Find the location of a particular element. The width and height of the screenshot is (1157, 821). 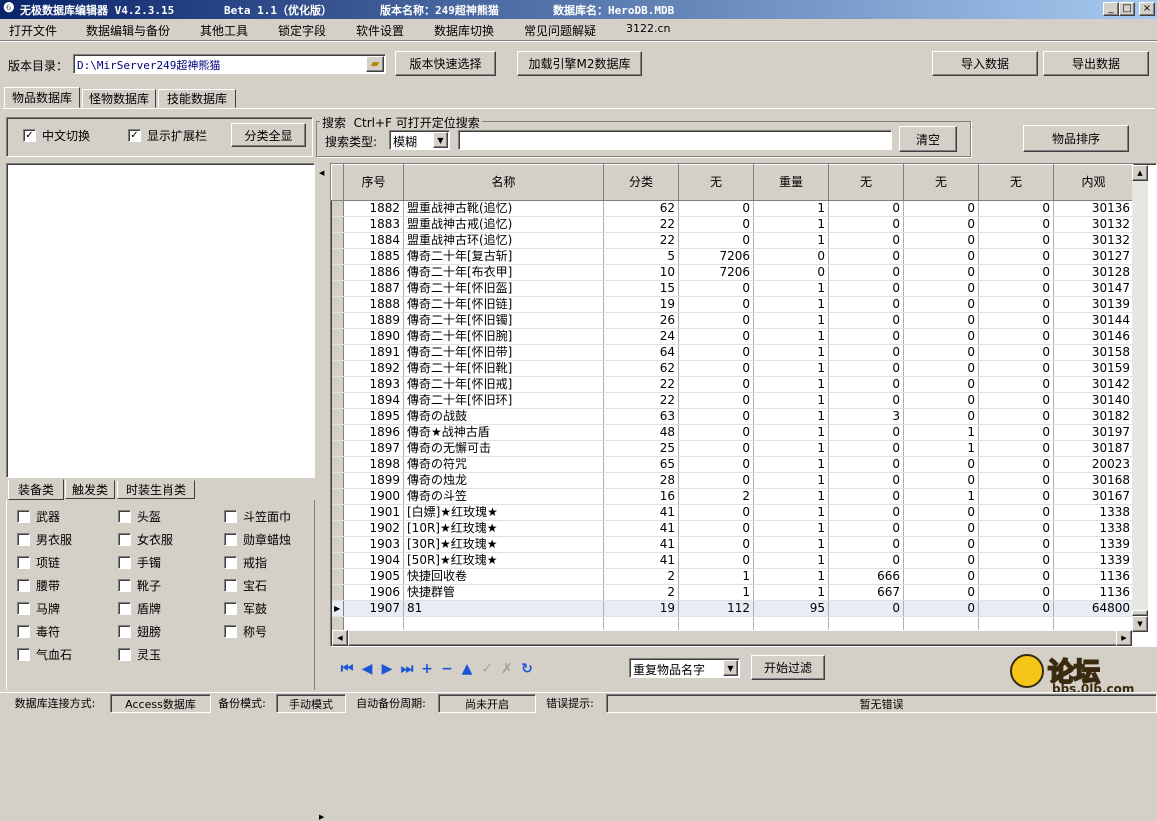

menu-site: 3122.cn is located at coordinates (648, 28).